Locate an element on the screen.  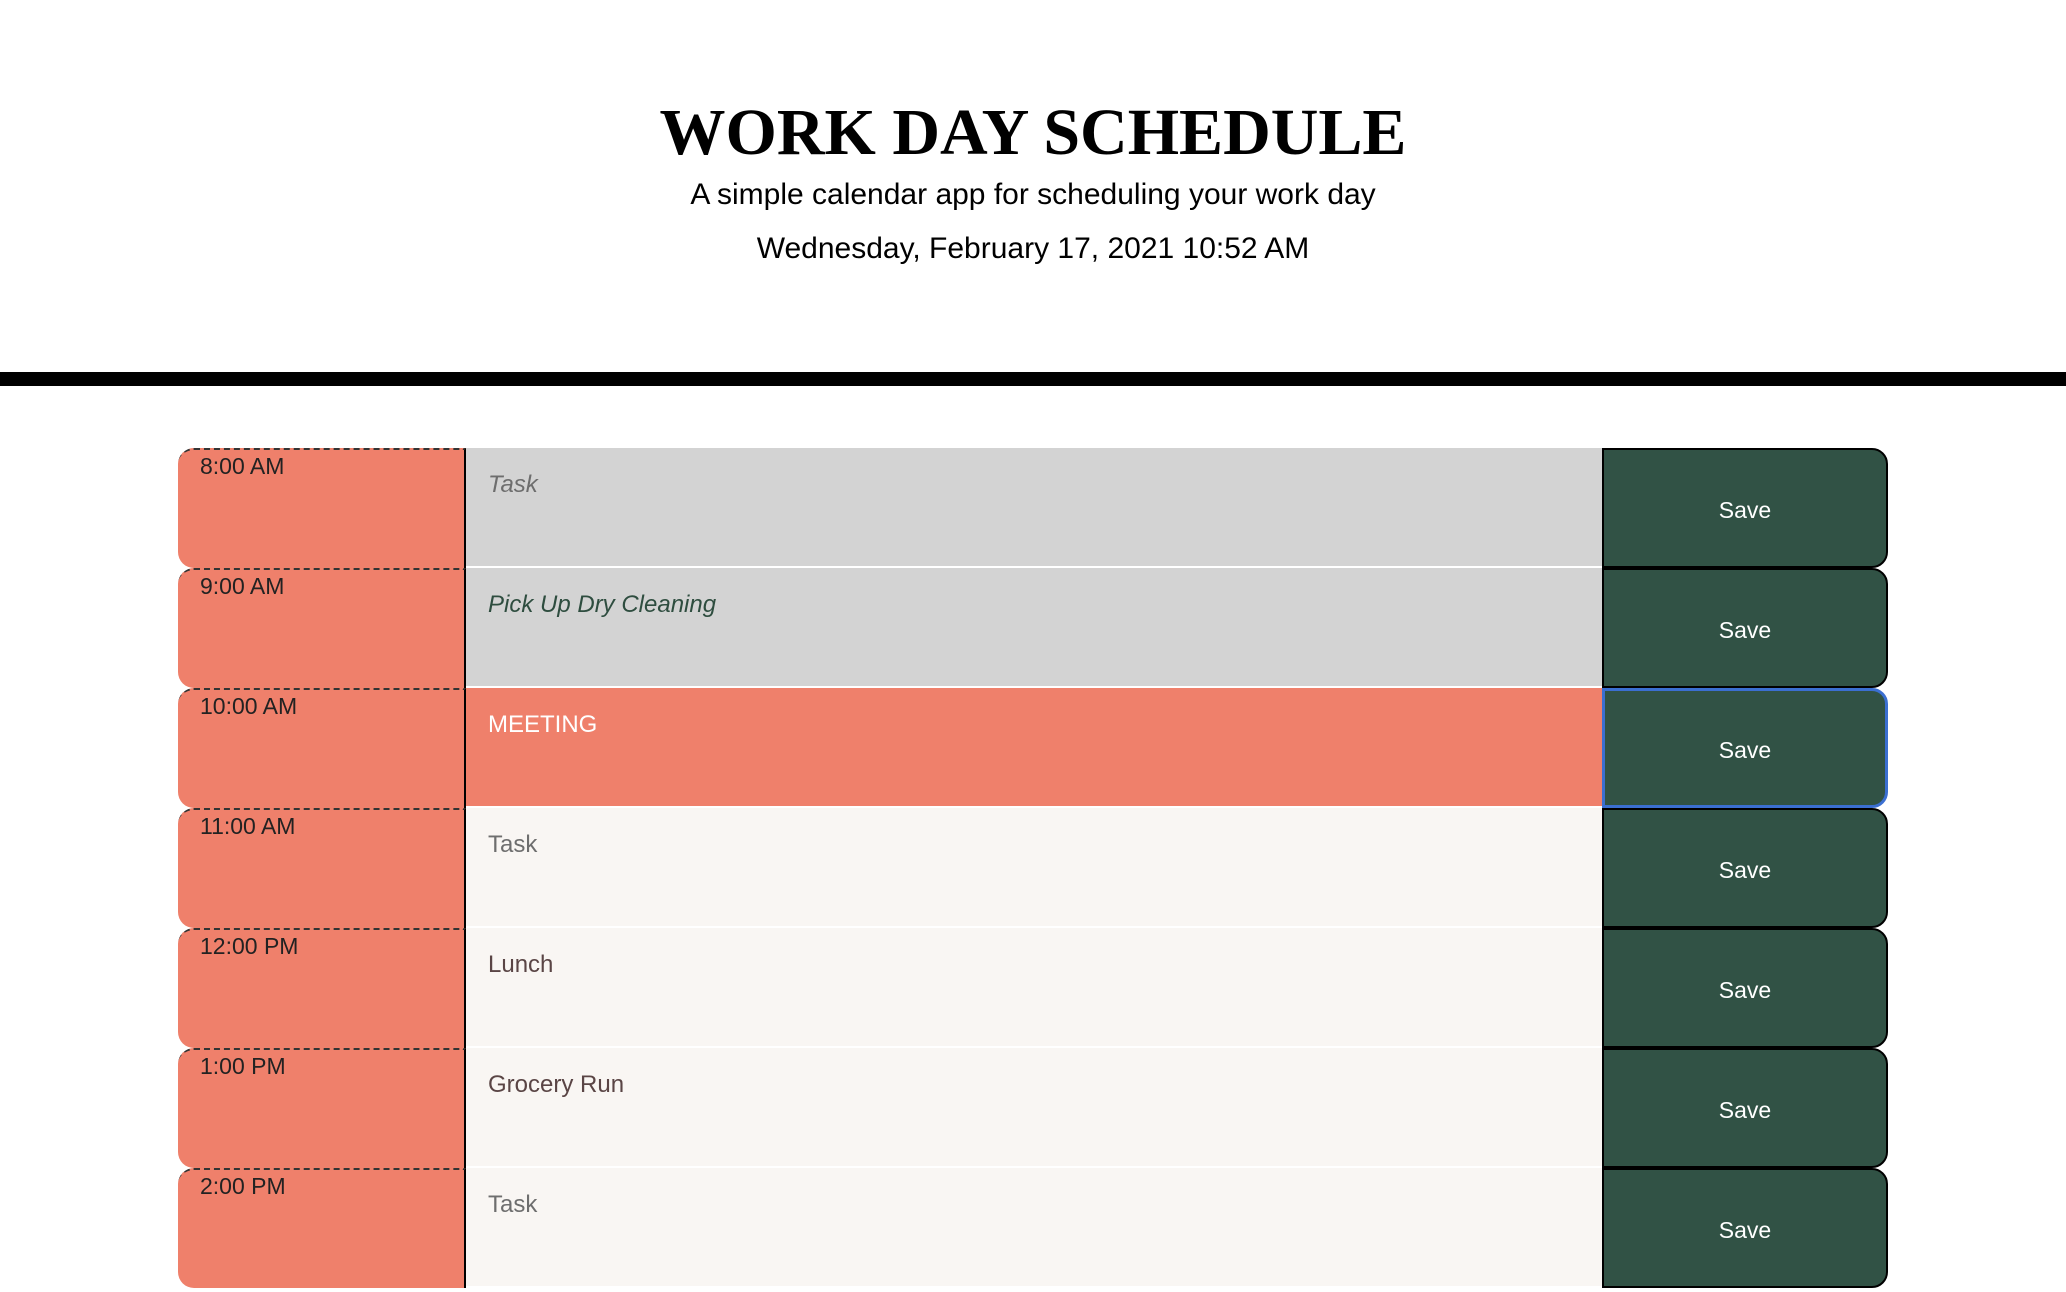
page-title: WORK DAY SCHEDULE is located at coordinates (1033, 132).